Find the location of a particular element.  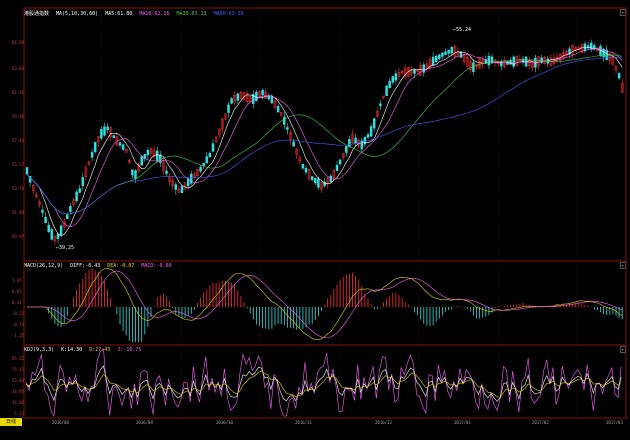

kdj-d-line is located at coordinates (323, 384).